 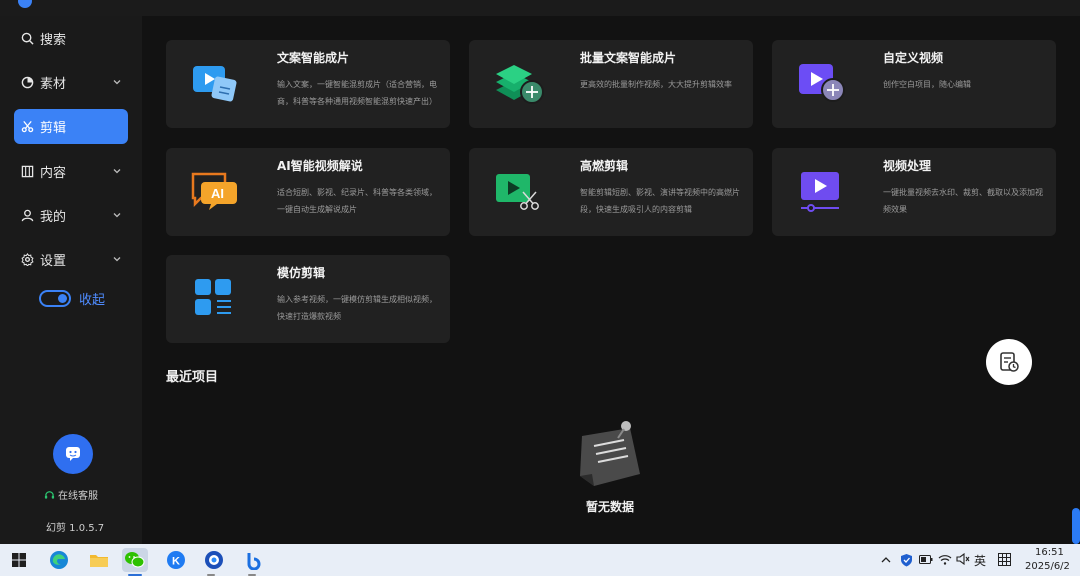 What do you see at coordinates (980, 560) in the screenshot?
I see `ime-indicator: 英` at bounding box center [980, 560].